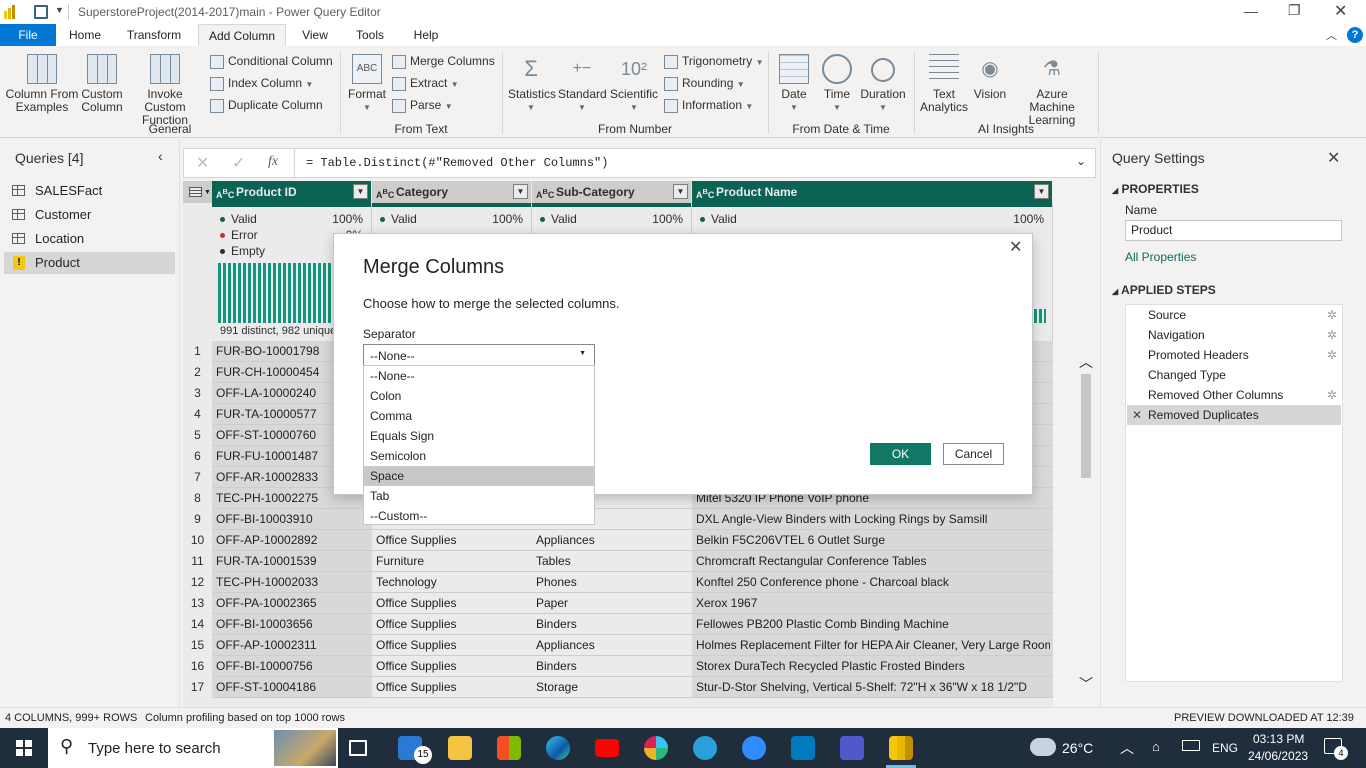 The height and width of the screenshot is (768, 1366). Describe the element at coordinates (245, 718) in the screenshot. I see `profiling-status: Column profiling based on top 1000 rows` at that location.